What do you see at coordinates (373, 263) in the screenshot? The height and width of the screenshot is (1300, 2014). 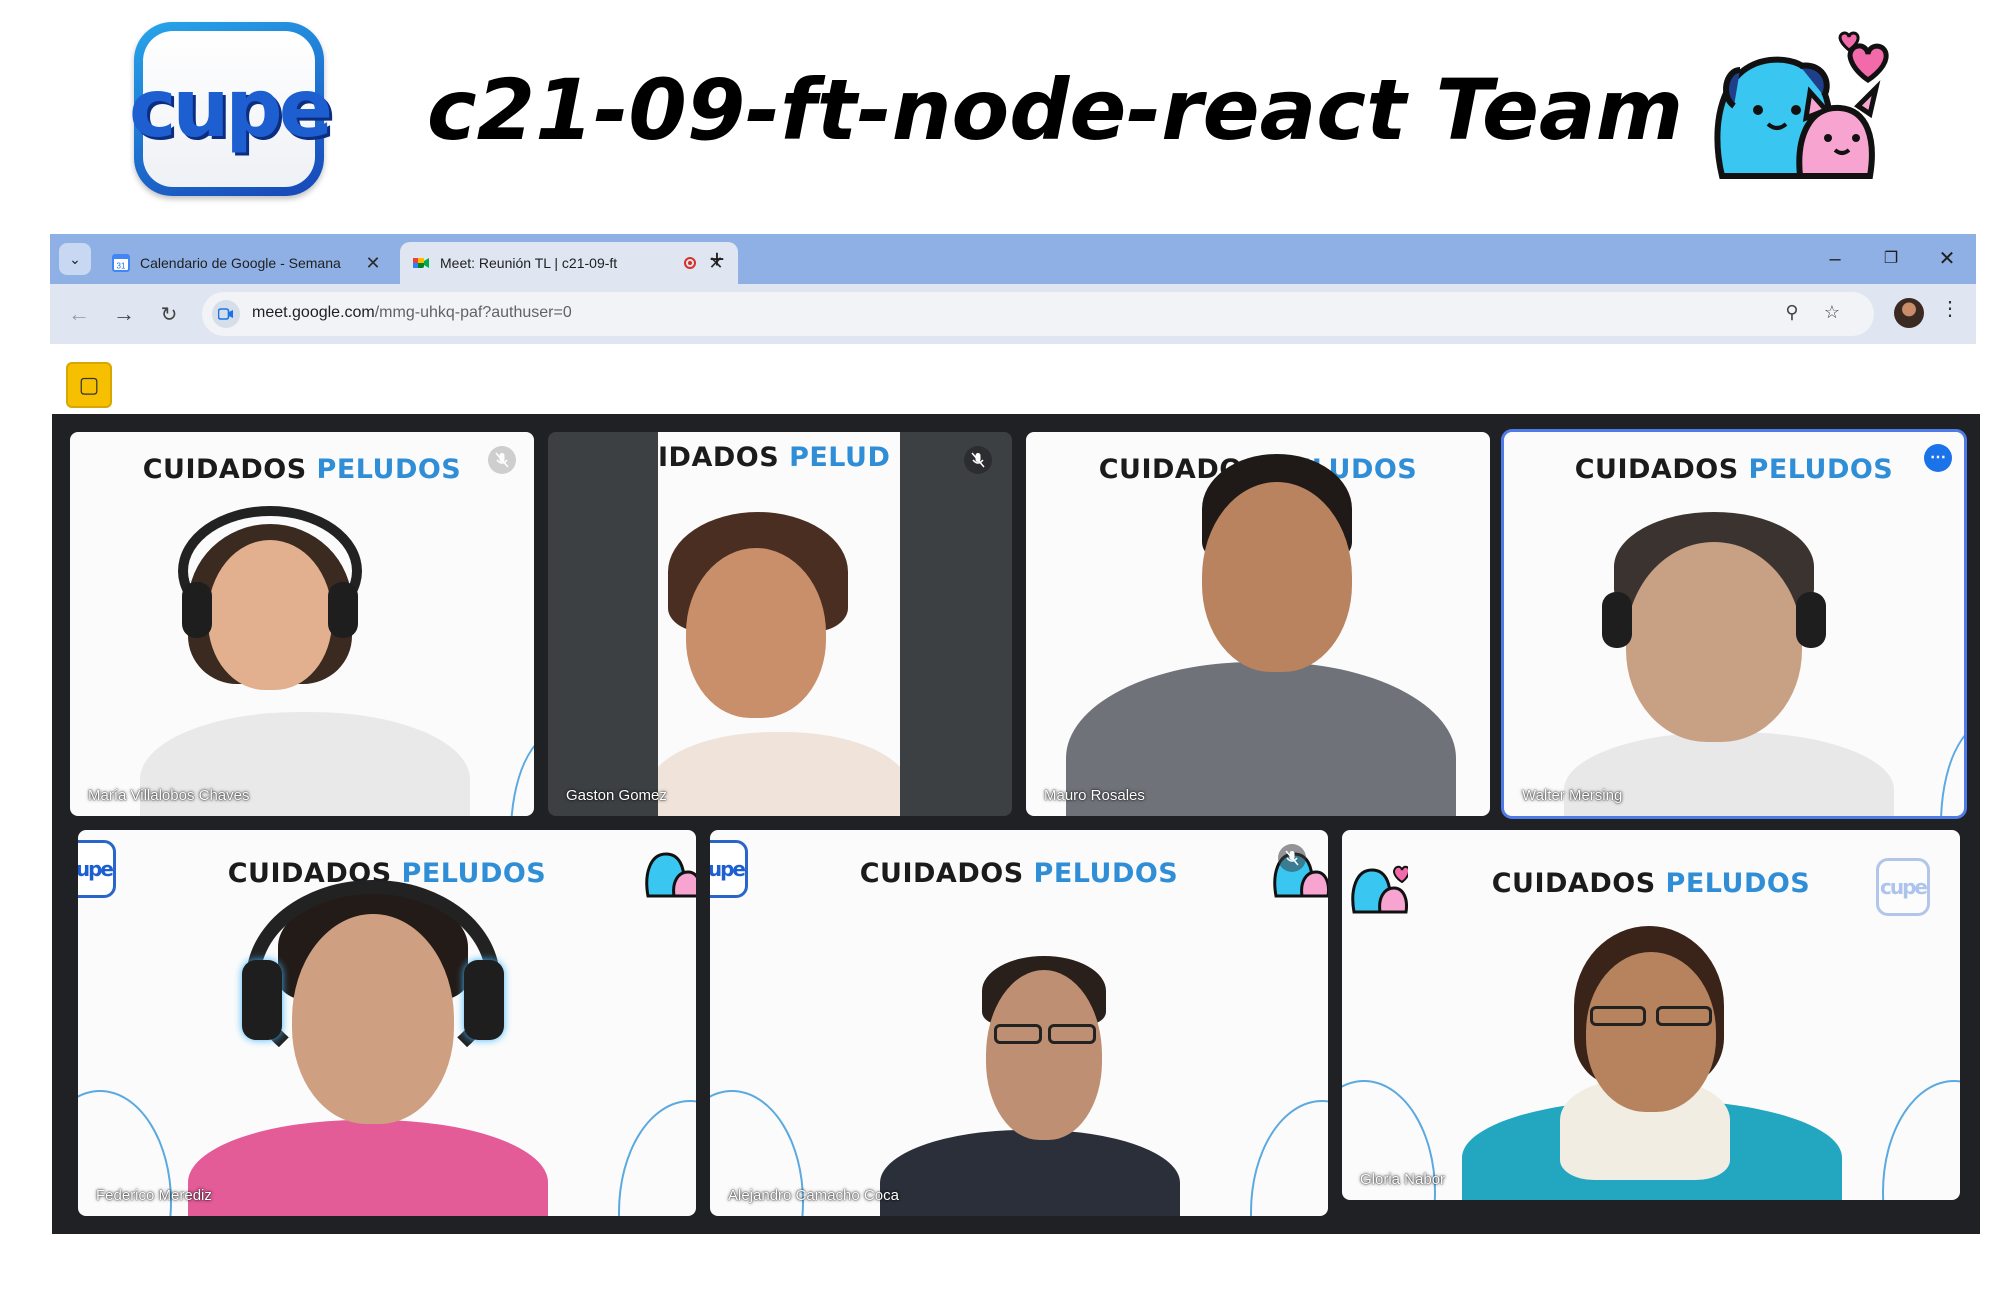 I see `close-icon: ✕` at bounding box center [373, 263].